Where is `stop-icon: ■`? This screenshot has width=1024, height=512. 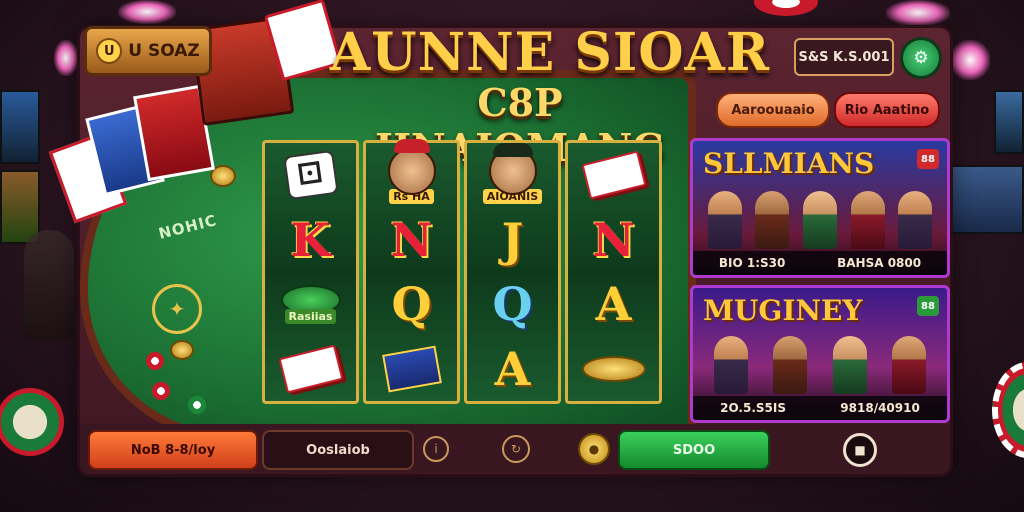 stop-icon: ■ is located at coordinates (860, 450).